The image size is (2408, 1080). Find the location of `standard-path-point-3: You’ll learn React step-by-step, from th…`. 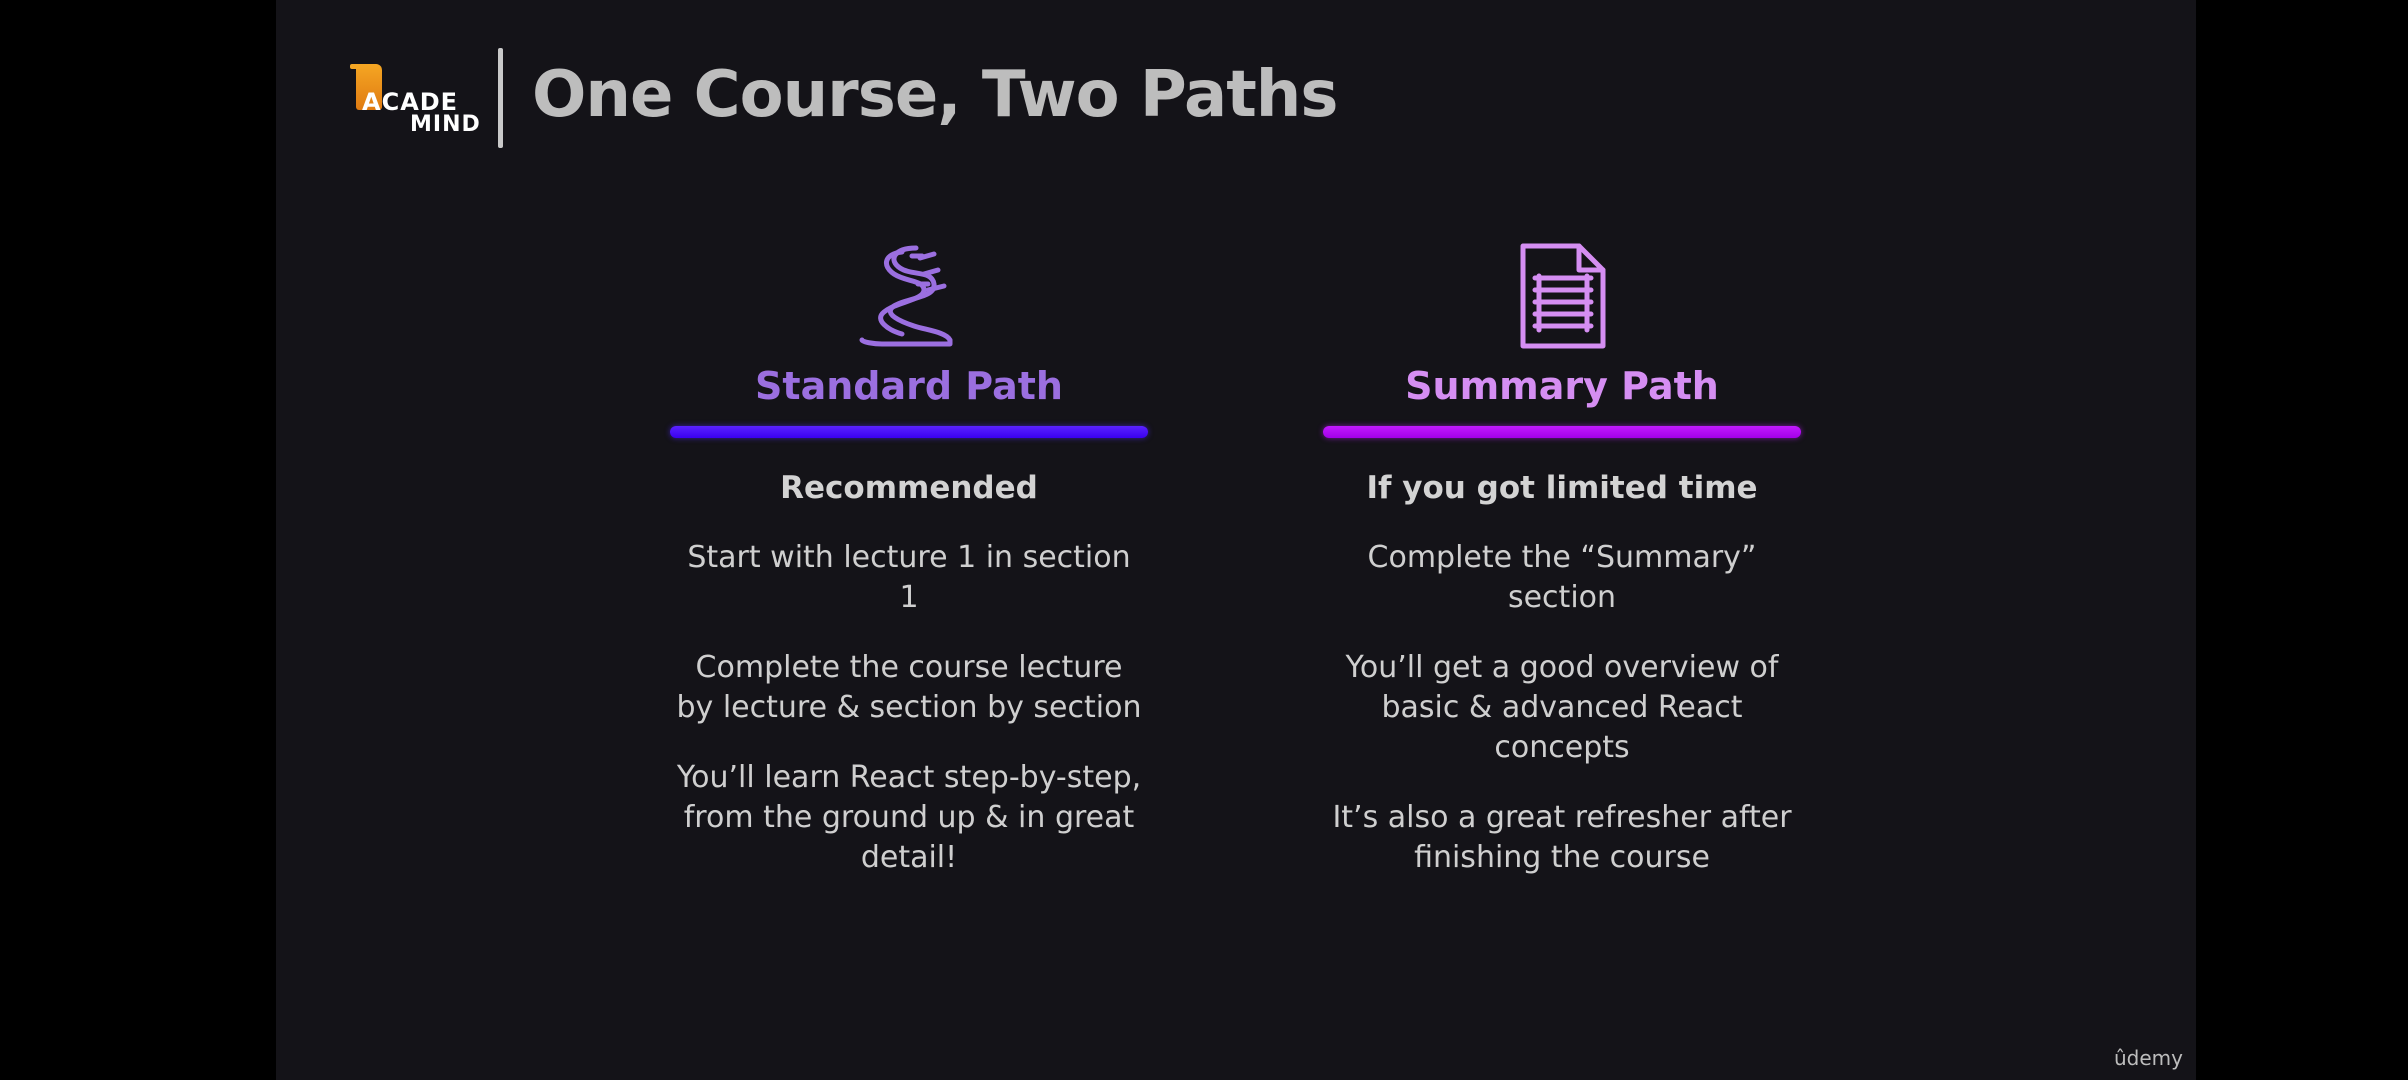

standard-path-point-3: You’ll learn React step-by-step, from th… is located at coordinates (909, 817).